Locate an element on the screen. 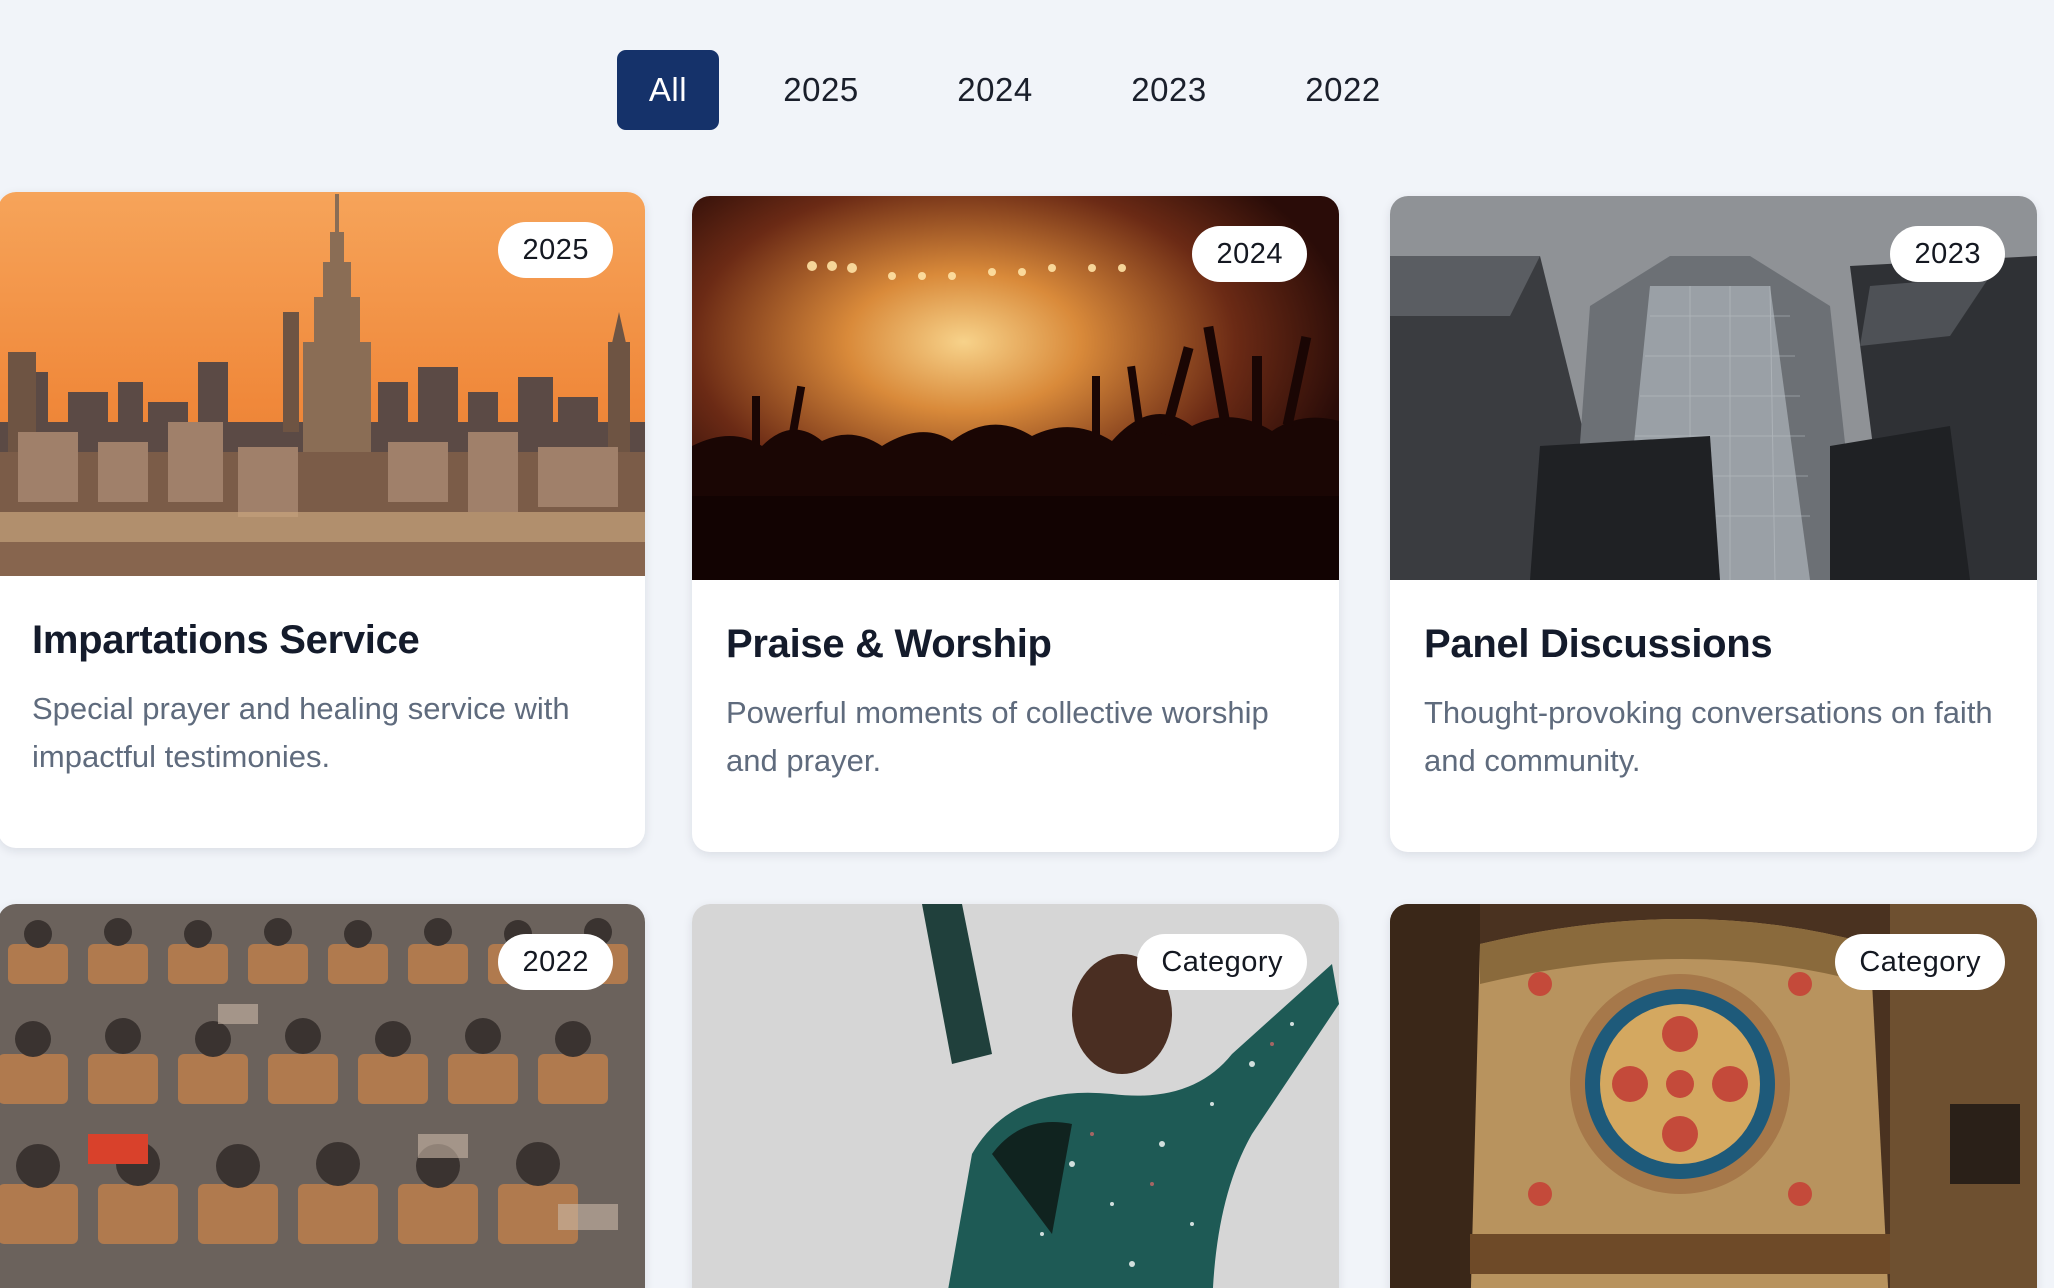  year-badge: 2022 is located at coordinates (555, 962).